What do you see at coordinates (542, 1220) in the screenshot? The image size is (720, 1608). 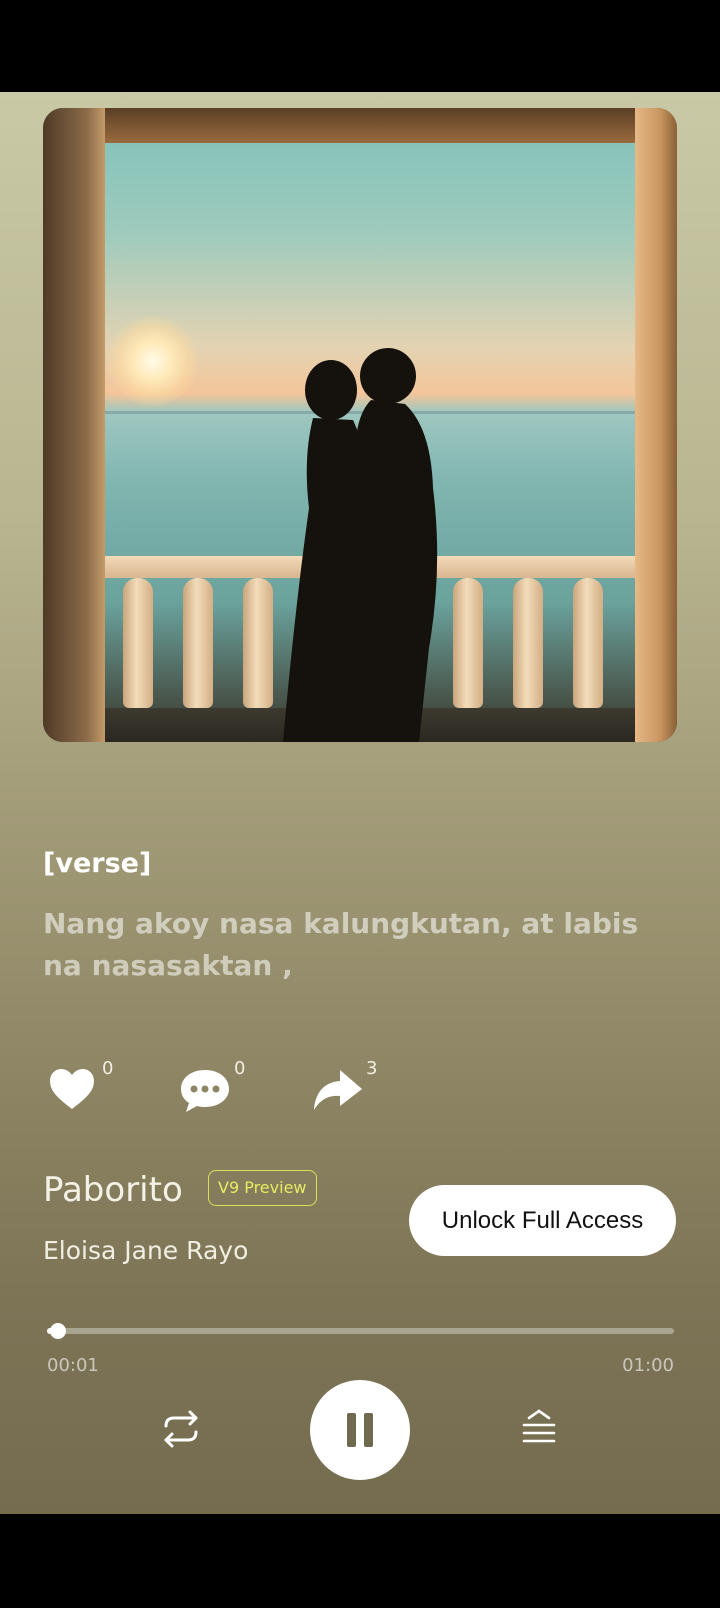 I see `unlock-full-access-button: Unlock Full Access` at bounding box center [542, 1220].